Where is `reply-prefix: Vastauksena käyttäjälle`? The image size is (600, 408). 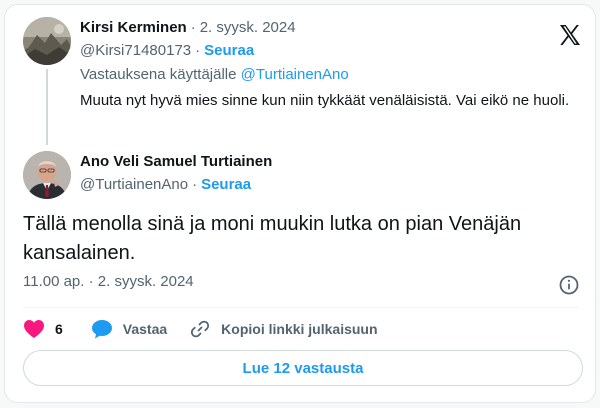
reply-prefix: Vastauksena käyttäjälle is located at coordinates (158, 74).